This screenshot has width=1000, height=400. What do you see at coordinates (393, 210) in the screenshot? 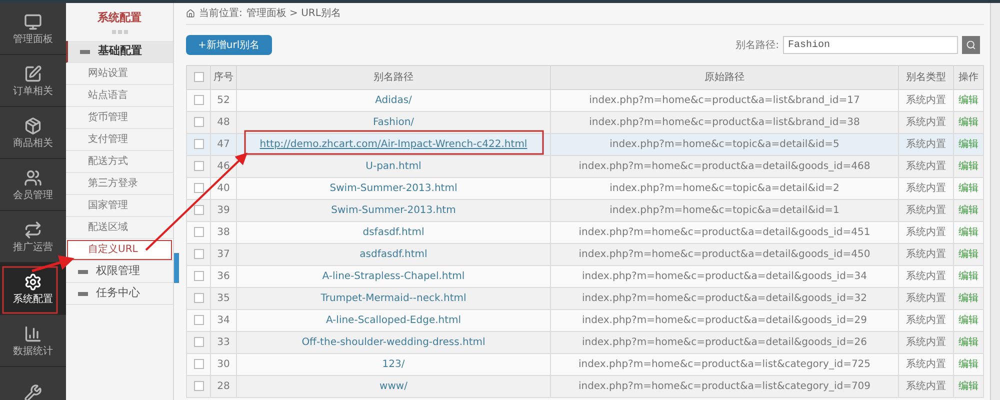
I see `alias-link: Swim-Summer-2013.htm` at bounding box center [393, 210].